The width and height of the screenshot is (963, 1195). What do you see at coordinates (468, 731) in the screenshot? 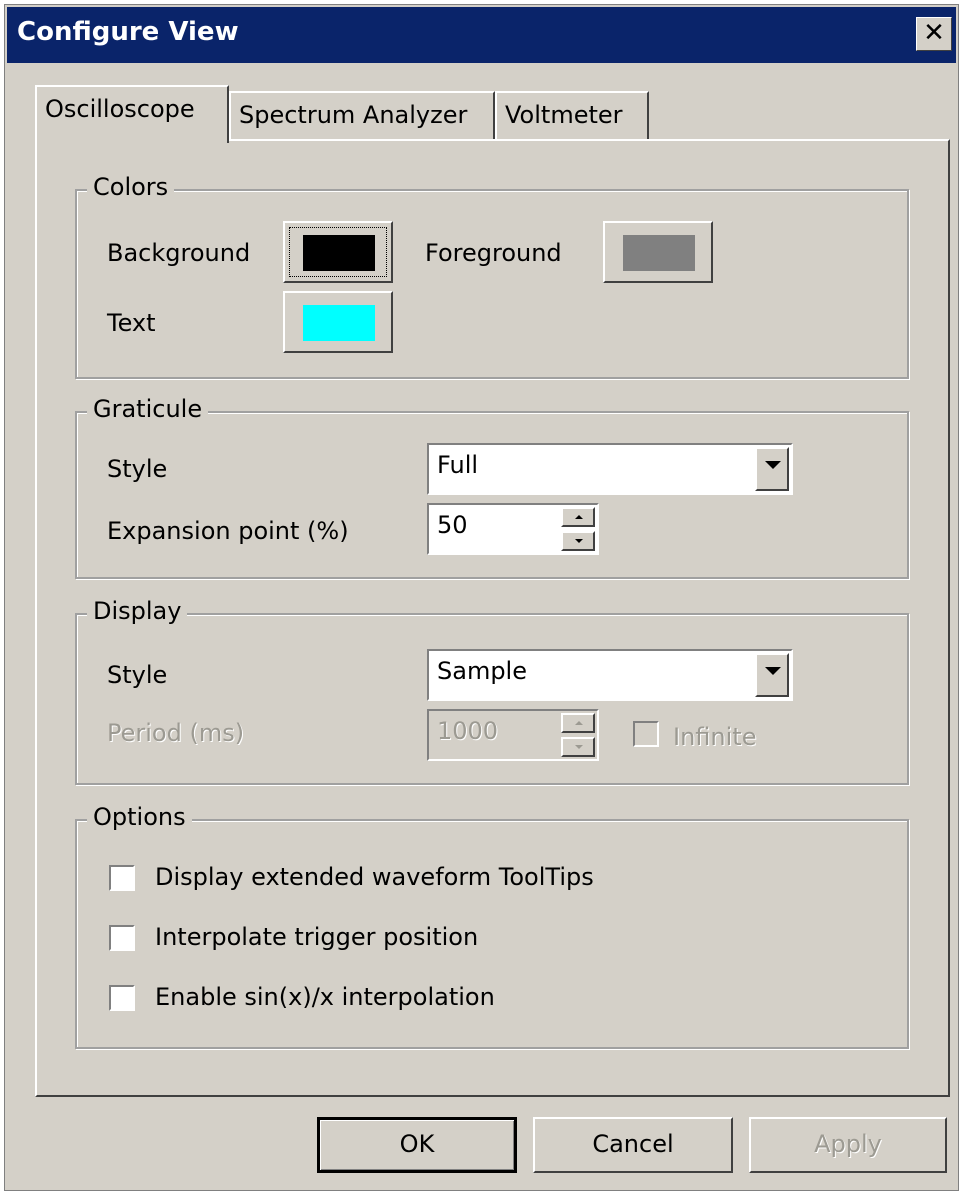
I see `period-value: 1000` at bounding box center [468, 731].